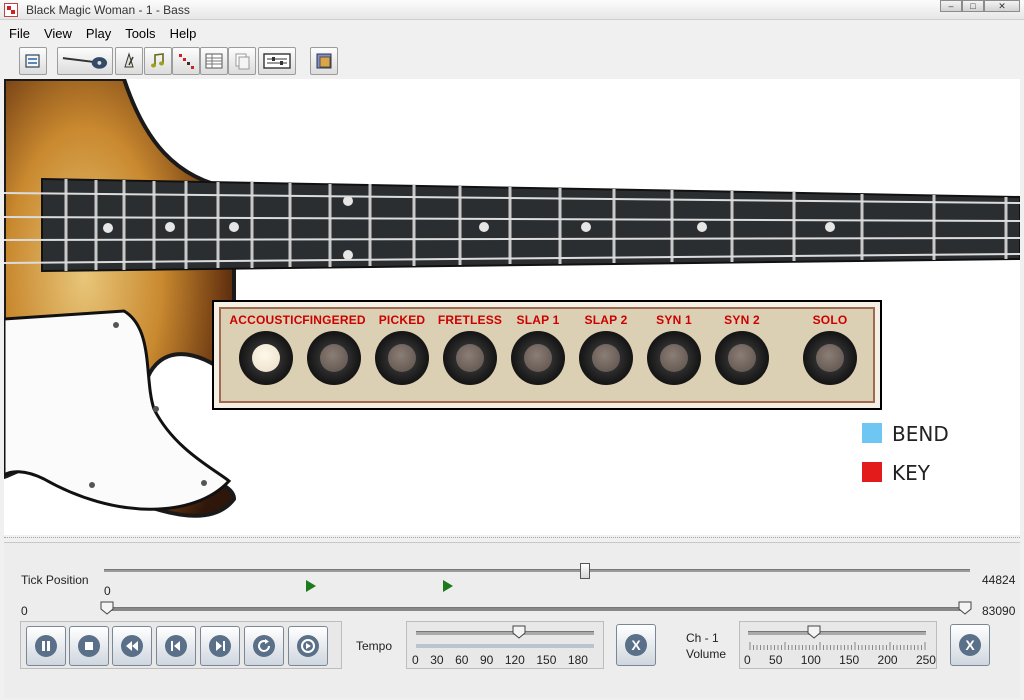 The height and width of the screenshot is (700, 1024). Describe the element at coordinates (999, 611) in the screenshot. I see `range-end-label: 83090` at that location.